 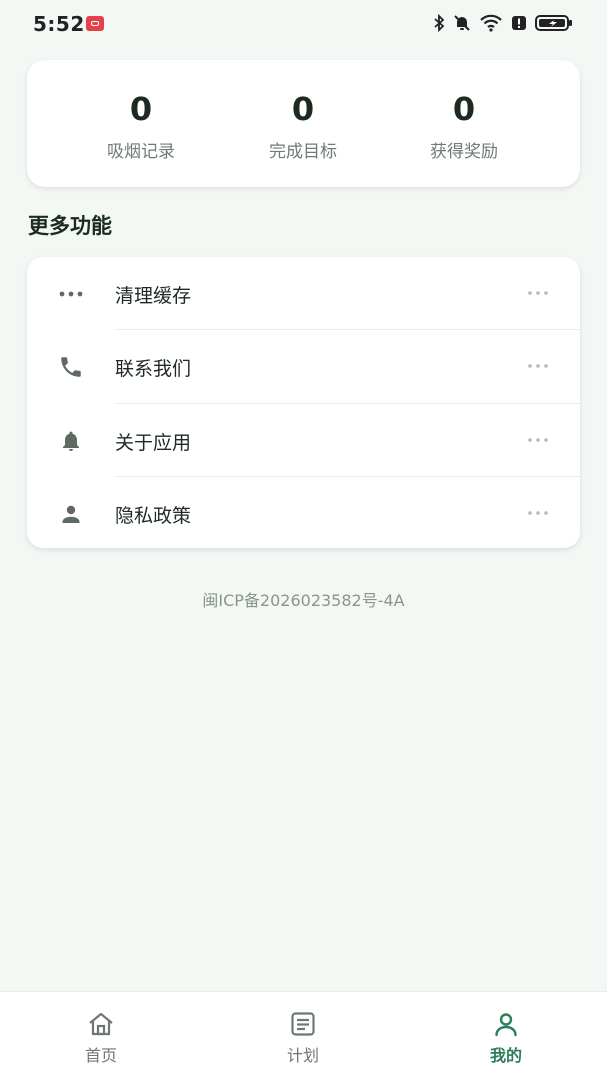 What do you see at coordinates (101, 1024) in the screenshot?
I see `home-icon` at bounding box center [101, 1024].